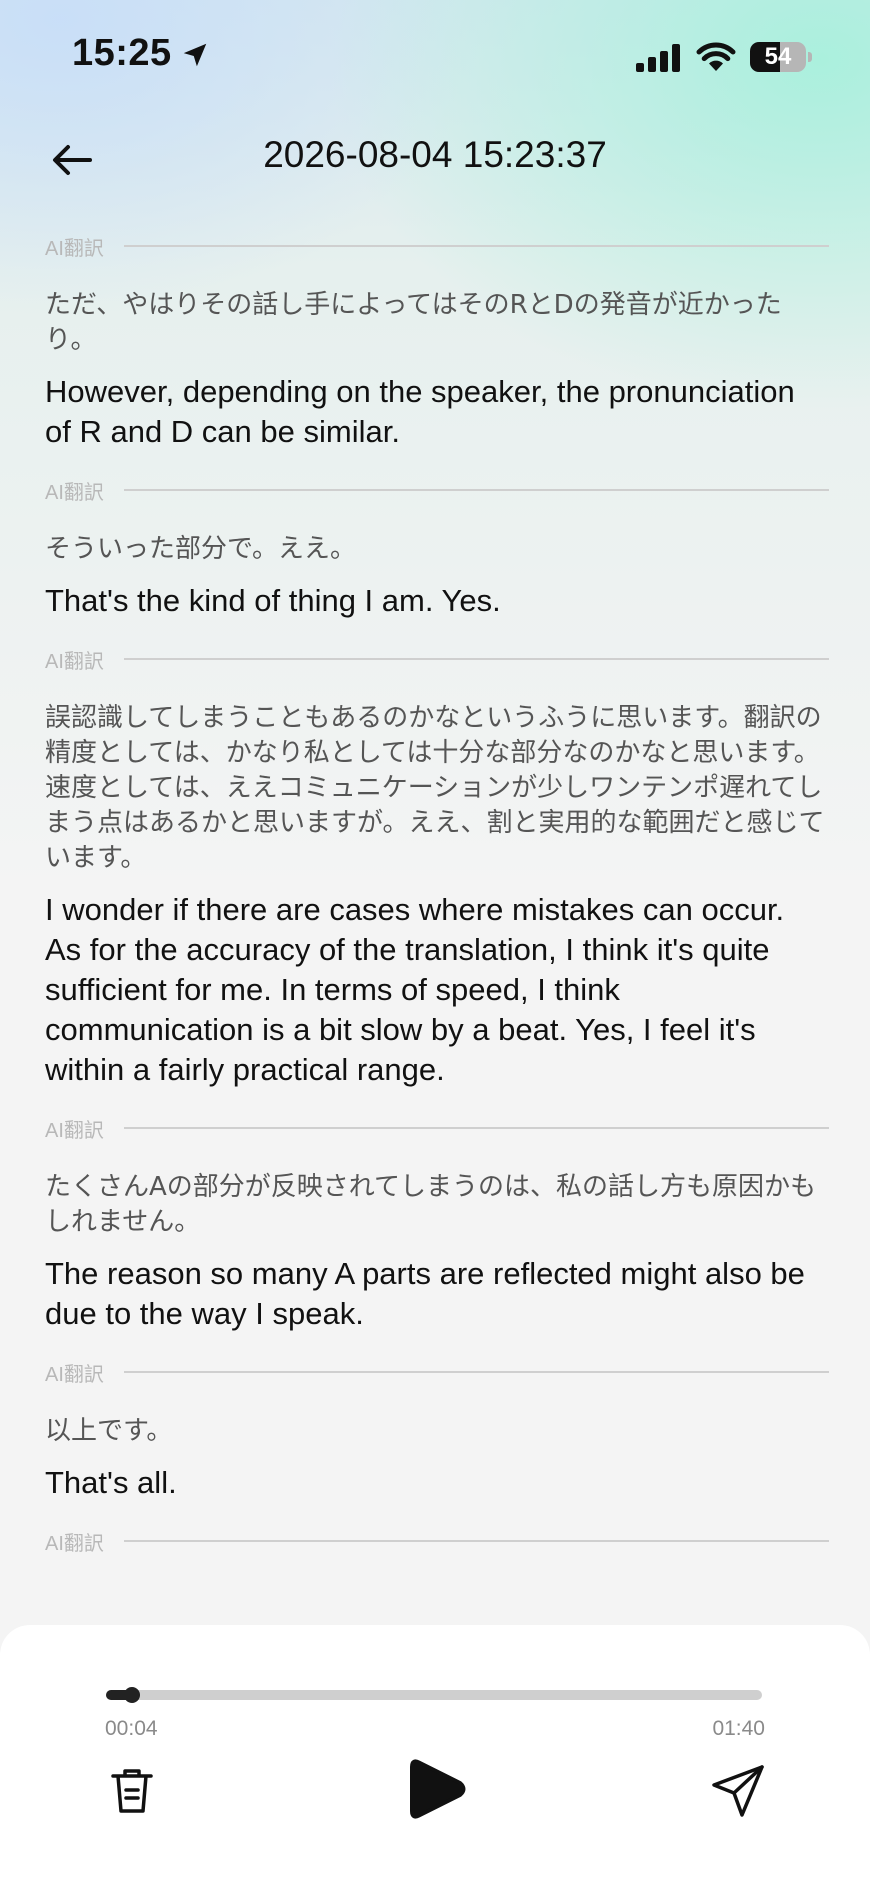 The image size is (870, 1882). What do you see at coordinates (435, 1753) in the screenshot?
I see `audio-player: 00:04 01:40` at bounding box center [435, 1753].